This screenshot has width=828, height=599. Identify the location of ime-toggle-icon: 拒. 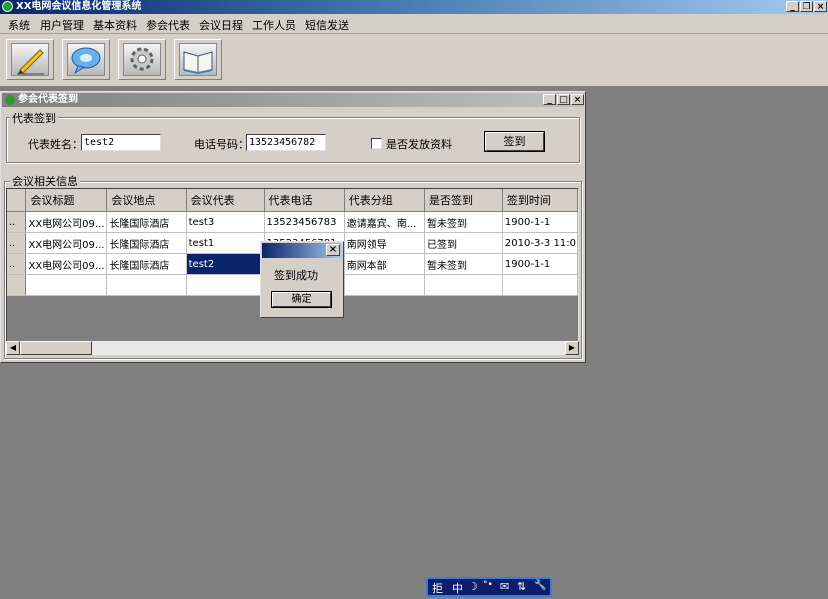
(437, 588).